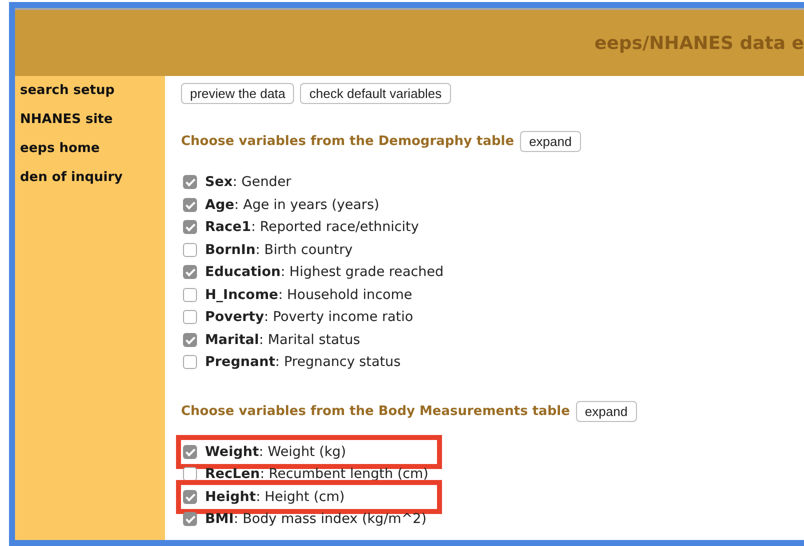 The width and height of the screenshot is (804, 546). I want to click on toolbar-button: preview the data, so click(237, 93).